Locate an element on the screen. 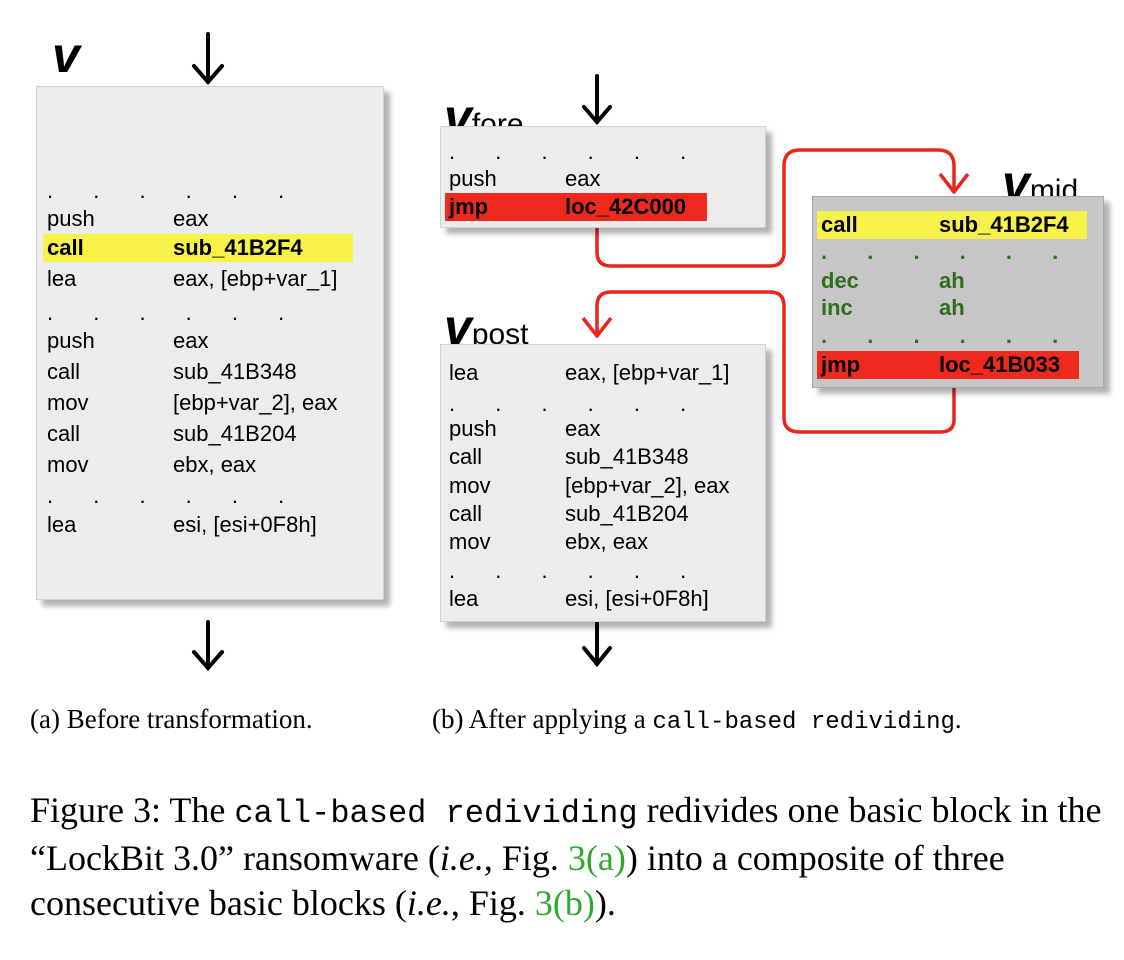 The height and width of the screenshot is (960, 1124). caption-code-redividing: -based redividing is located at coordinates (474, 813).